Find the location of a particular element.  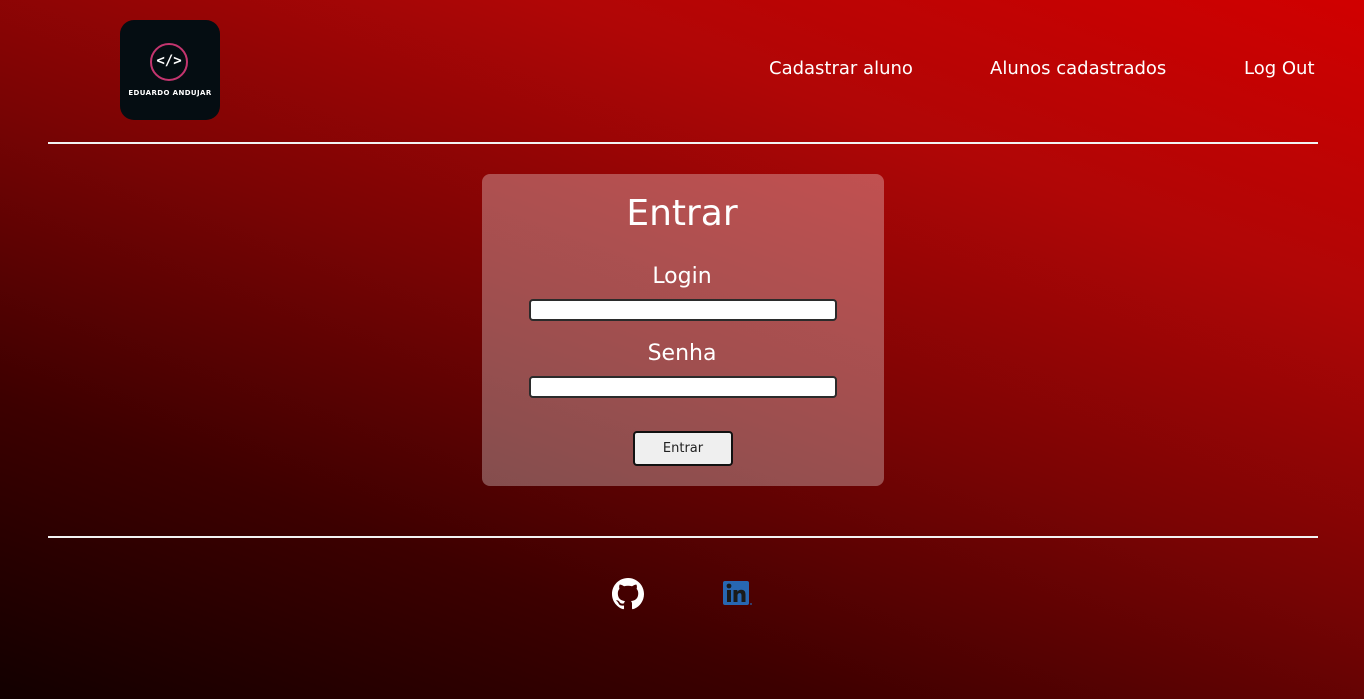

senha-label: Senha is located at coordinates (682, 353).